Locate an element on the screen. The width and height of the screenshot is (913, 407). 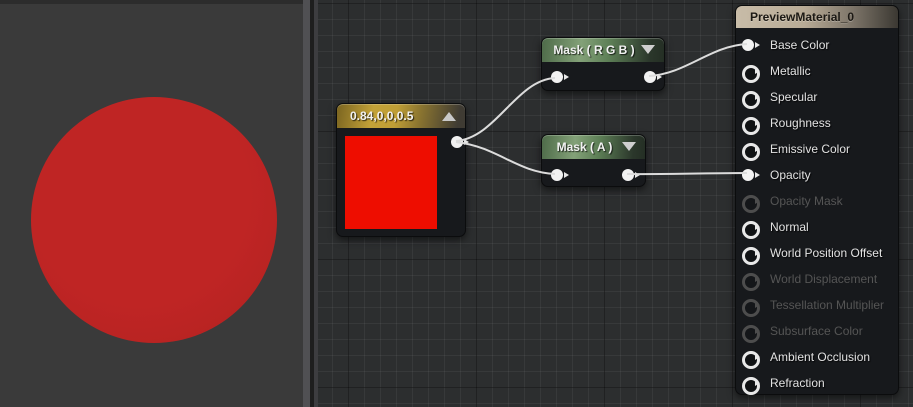
material-node-title: PreviewMaterial_0 is located at coordinates (802, 17).